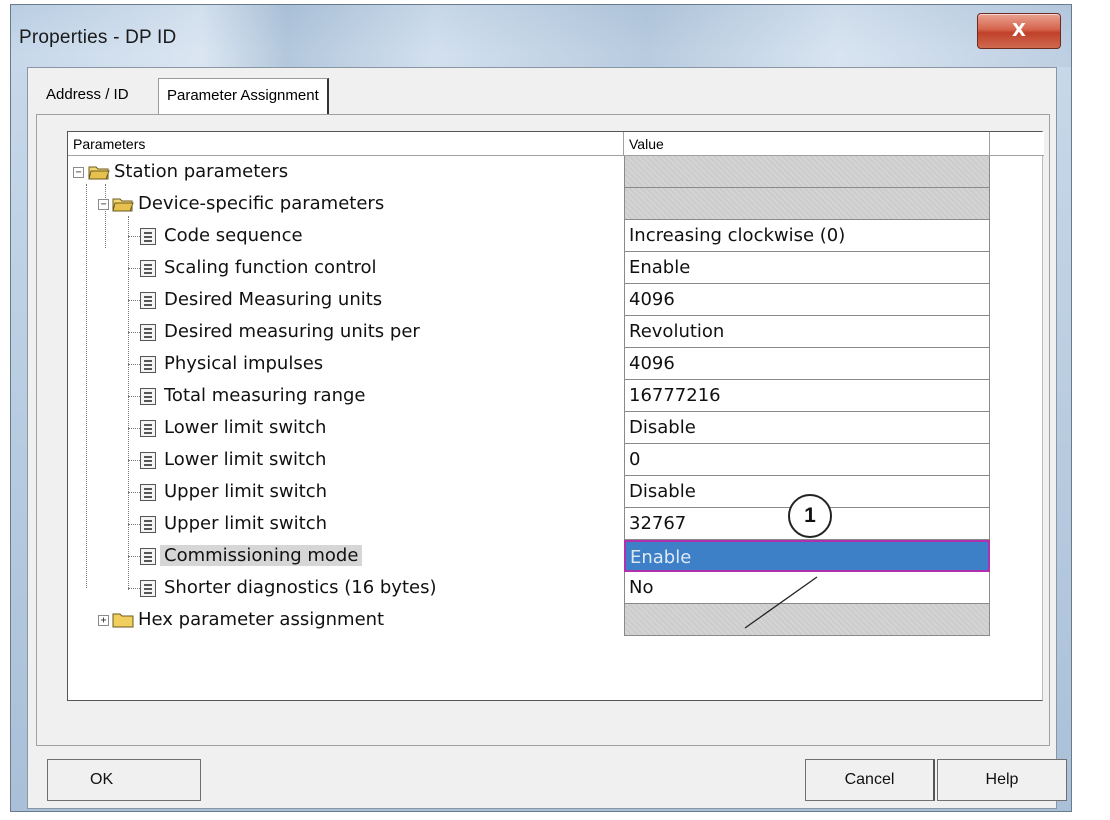  What do you see at coordinates (556, 268) in the screenshot?
I see `parameter-row-scaling-function-control: Scaling function control Enable` at bounding box center [556, 268].